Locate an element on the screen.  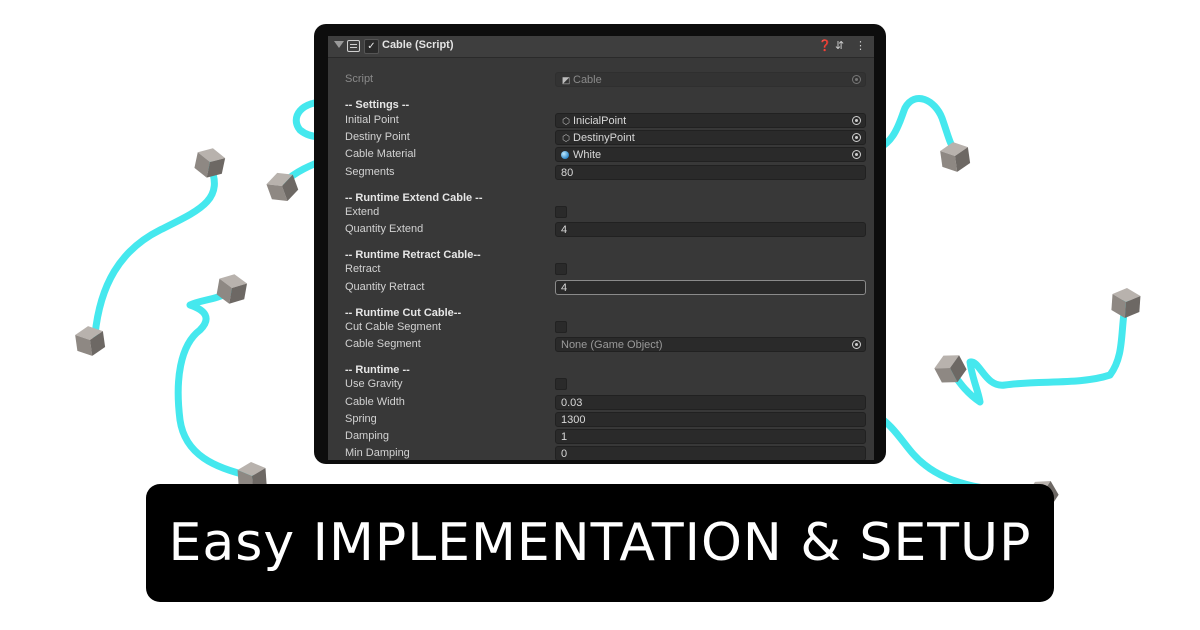
banner-text: Easy IMPLEMENTATION & SETUP is located at coordinates (600, 543).